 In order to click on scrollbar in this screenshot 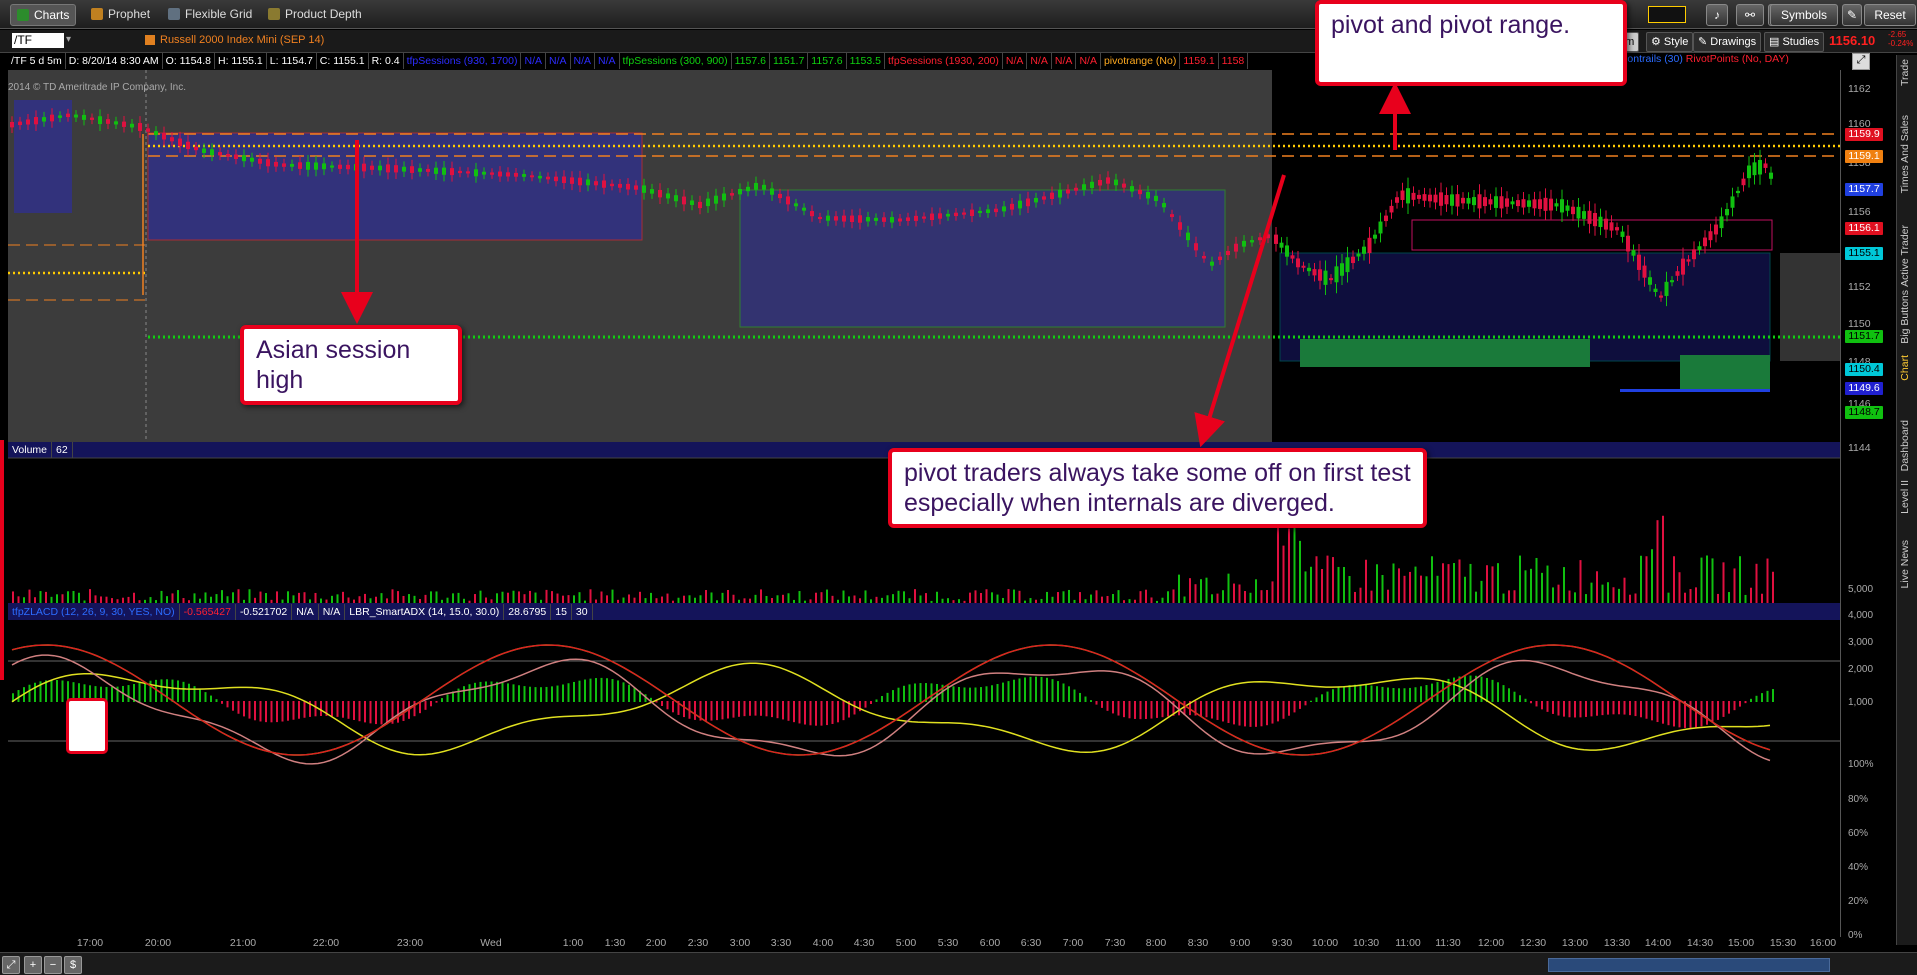, I will do `click(1689, 965)`.